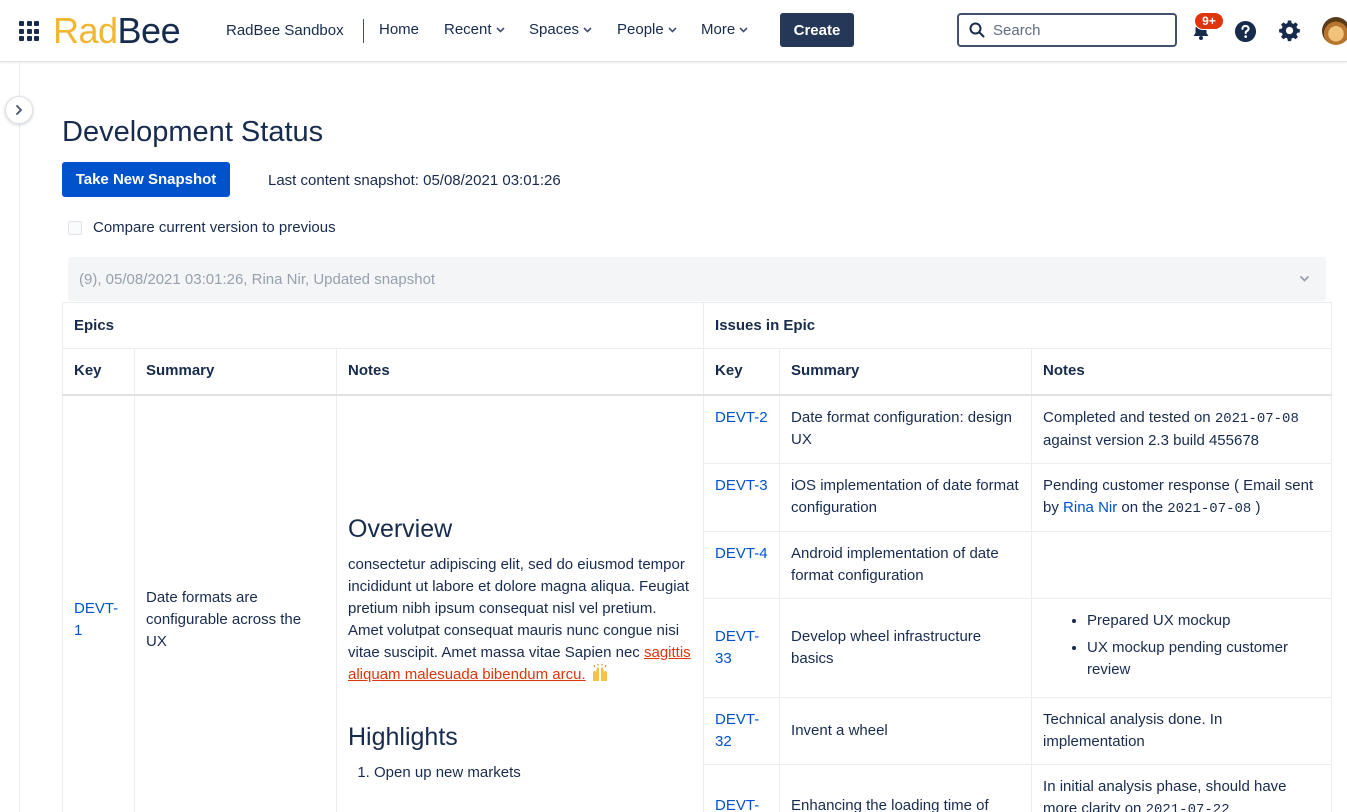  What do you see at coordinates (468, 29) in the screenshot?
I see `nav-recent-label: Recent` at bounding box center [468, 29].